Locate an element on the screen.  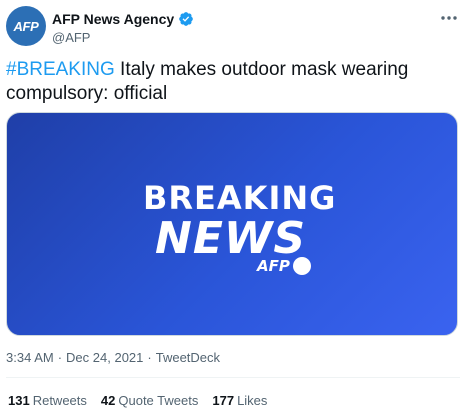
afp-logo-text: AFP is located at coordinates (273, 266).